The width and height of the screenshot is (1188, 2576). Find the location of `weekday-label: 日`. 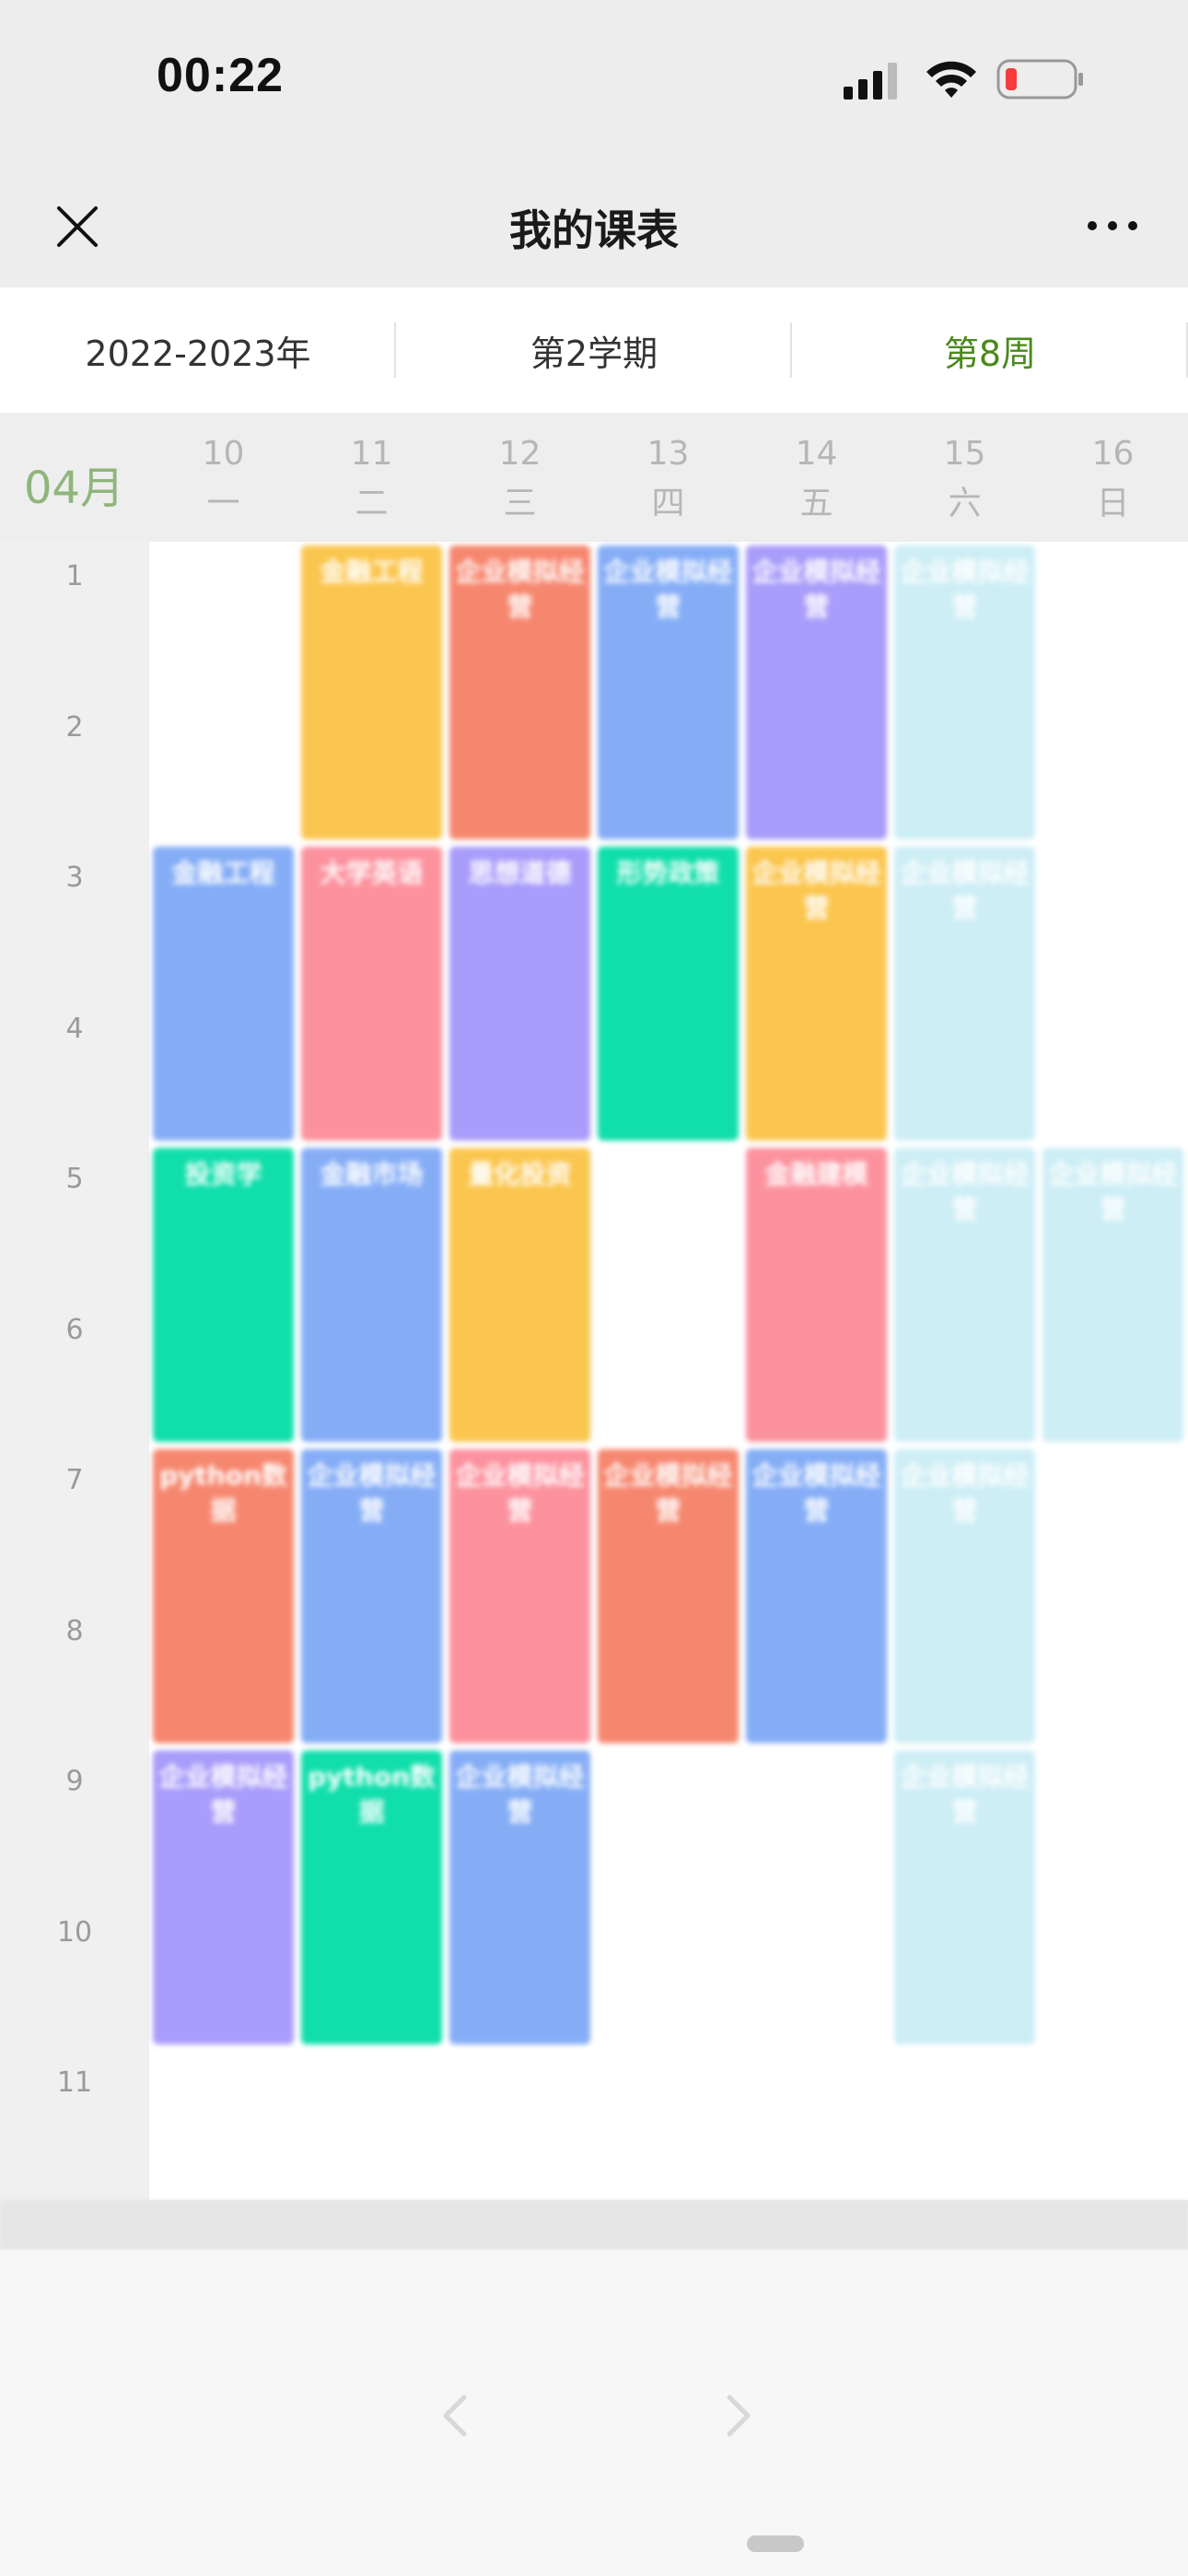

weekday-label: 日 is located at coordinates (1113, 504).